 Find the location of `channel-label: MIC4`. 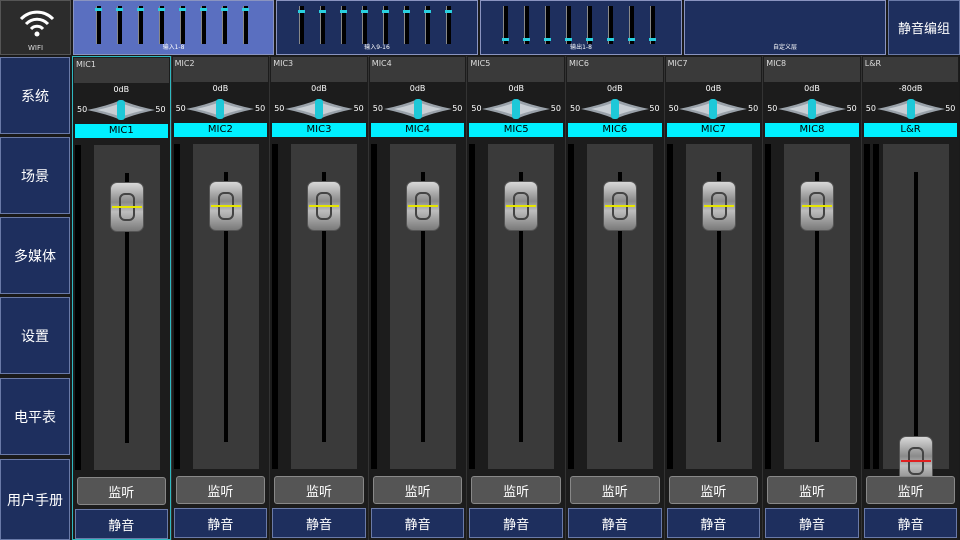

channel-label: MIC4 is located at coordinates (417, 130).